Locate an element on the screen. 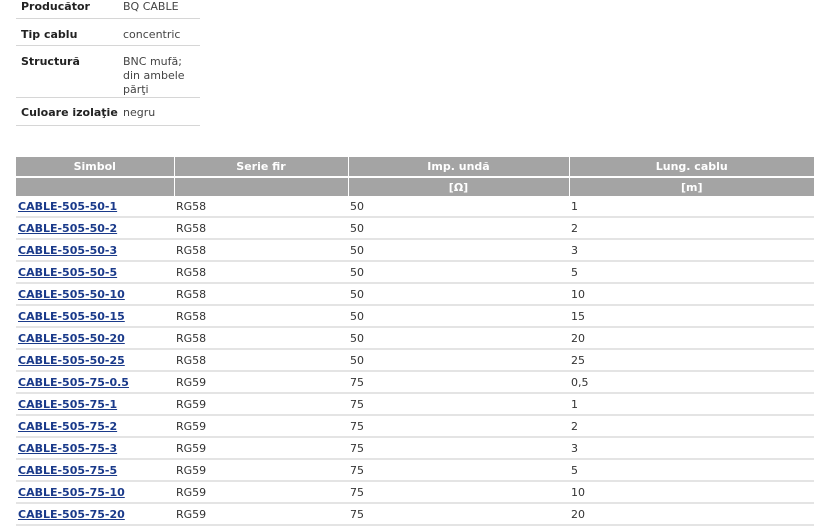  product-symbol-link: CABLE-505-75-20 is located at coordinates (71, 514).